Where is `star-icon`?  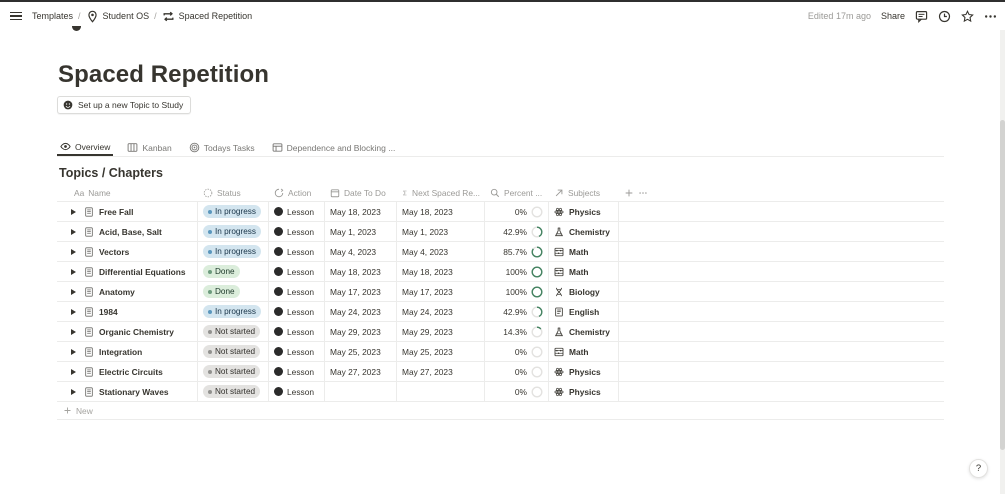
star-icon is located at coordinates (967, 16).